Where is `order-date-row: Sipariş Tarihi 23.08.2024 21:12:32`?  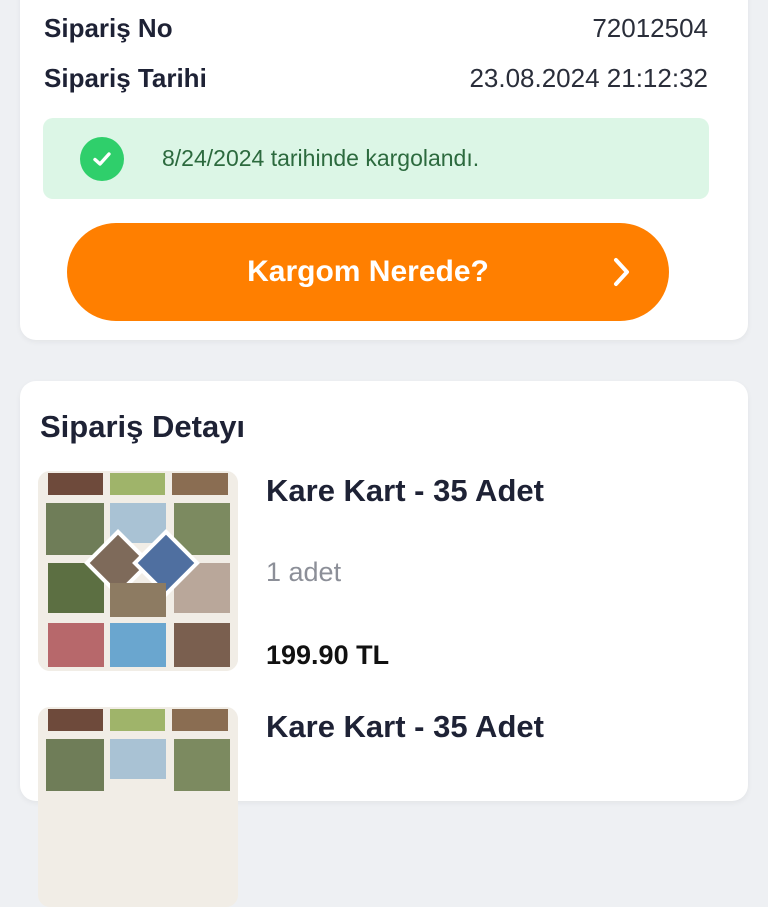 order-date-row: Sipariş Tarihi 23.08.2024 21:12:32 is located at coordinates (376, 78).